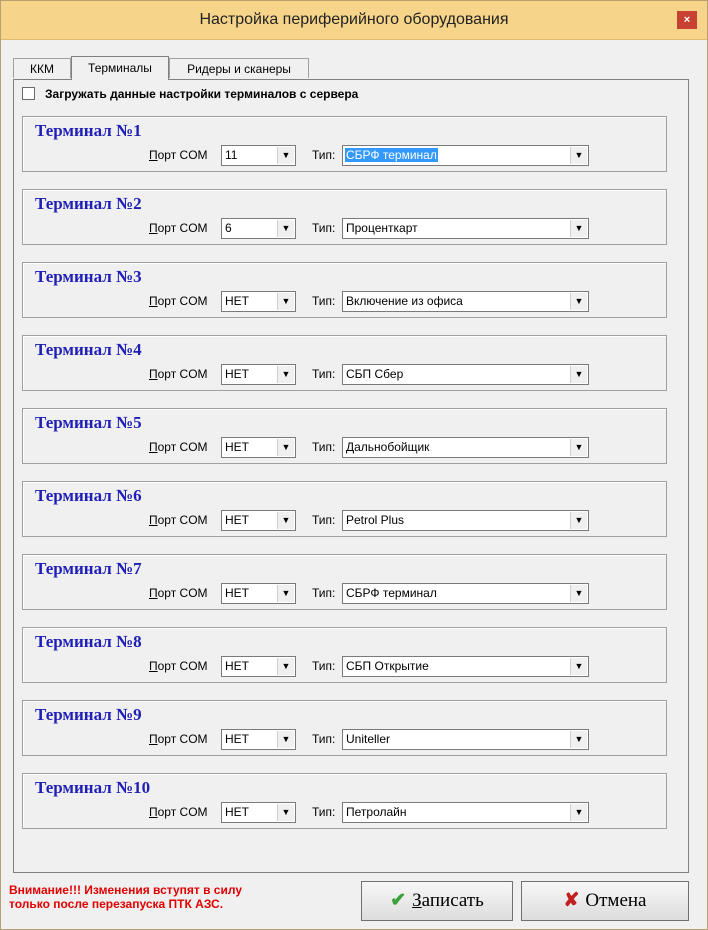 This screenshot has width=708, height=930. What do you see at coordinates (88, 568) in the screenshot?
I see `terminal-title: Терминал №7` at bounding box center [88, 568].